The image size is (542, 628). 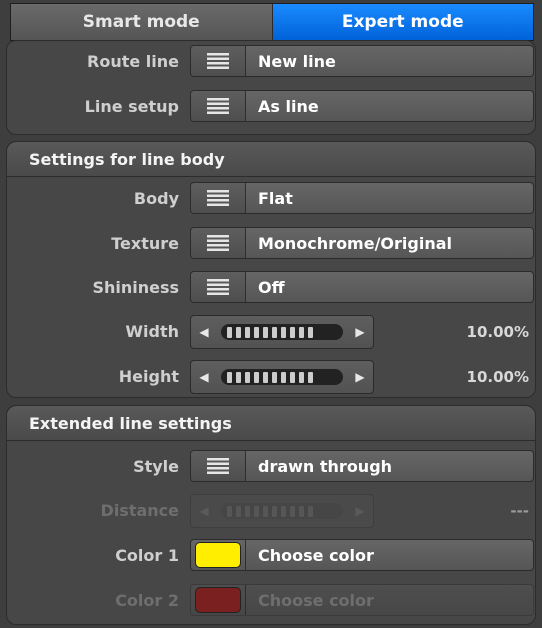 What do you see at coordinates (271, 159) in the screenshot?
I see `section-title-line-body: Settings for line body` at bounding box center [271, 159].